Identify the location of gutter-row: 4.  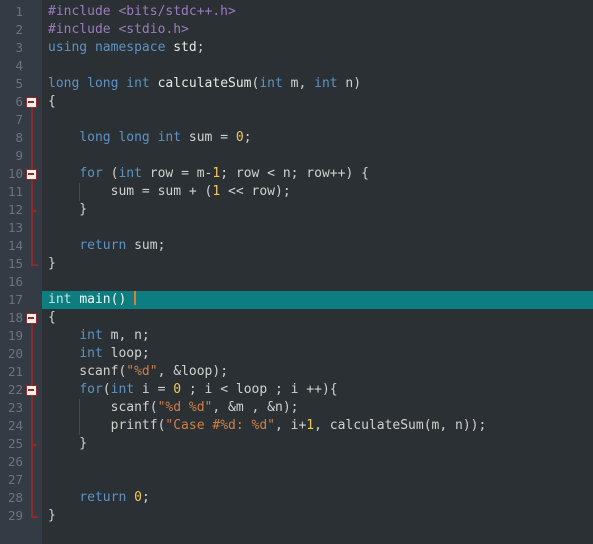
(21, 66).